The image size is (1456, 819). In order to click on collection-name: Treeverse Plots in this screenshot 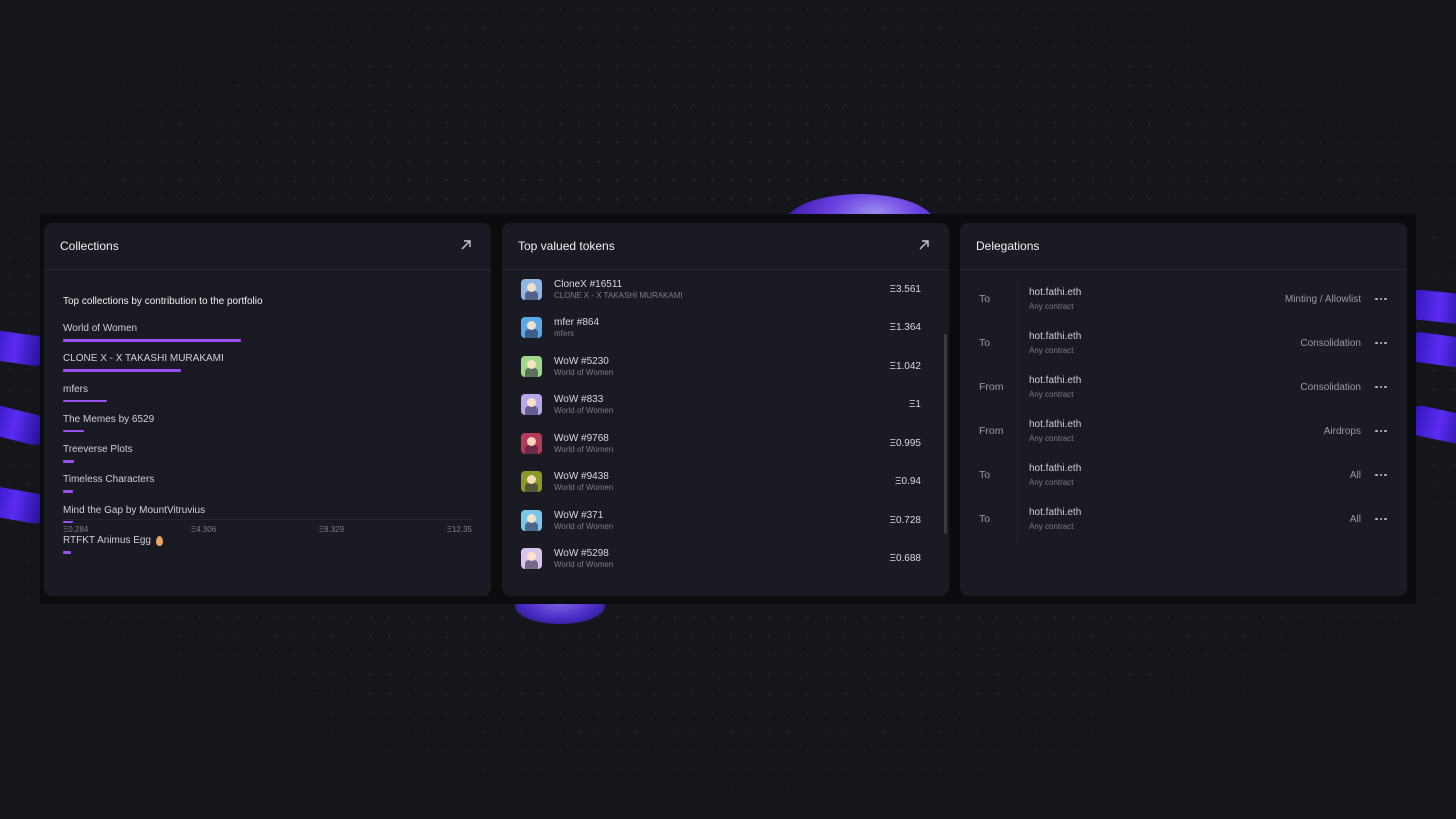, I will do `click(98, 450)`.